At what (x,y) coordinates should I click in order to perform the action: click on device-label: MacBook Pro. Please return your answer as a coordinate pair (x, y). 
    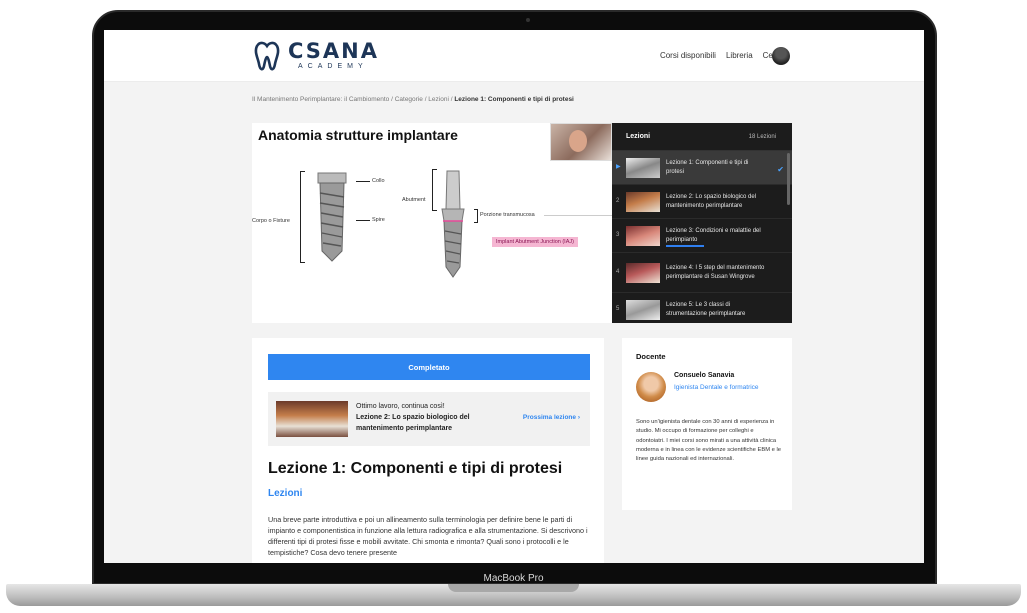
    Looking at the image, I should click on (513, 578).